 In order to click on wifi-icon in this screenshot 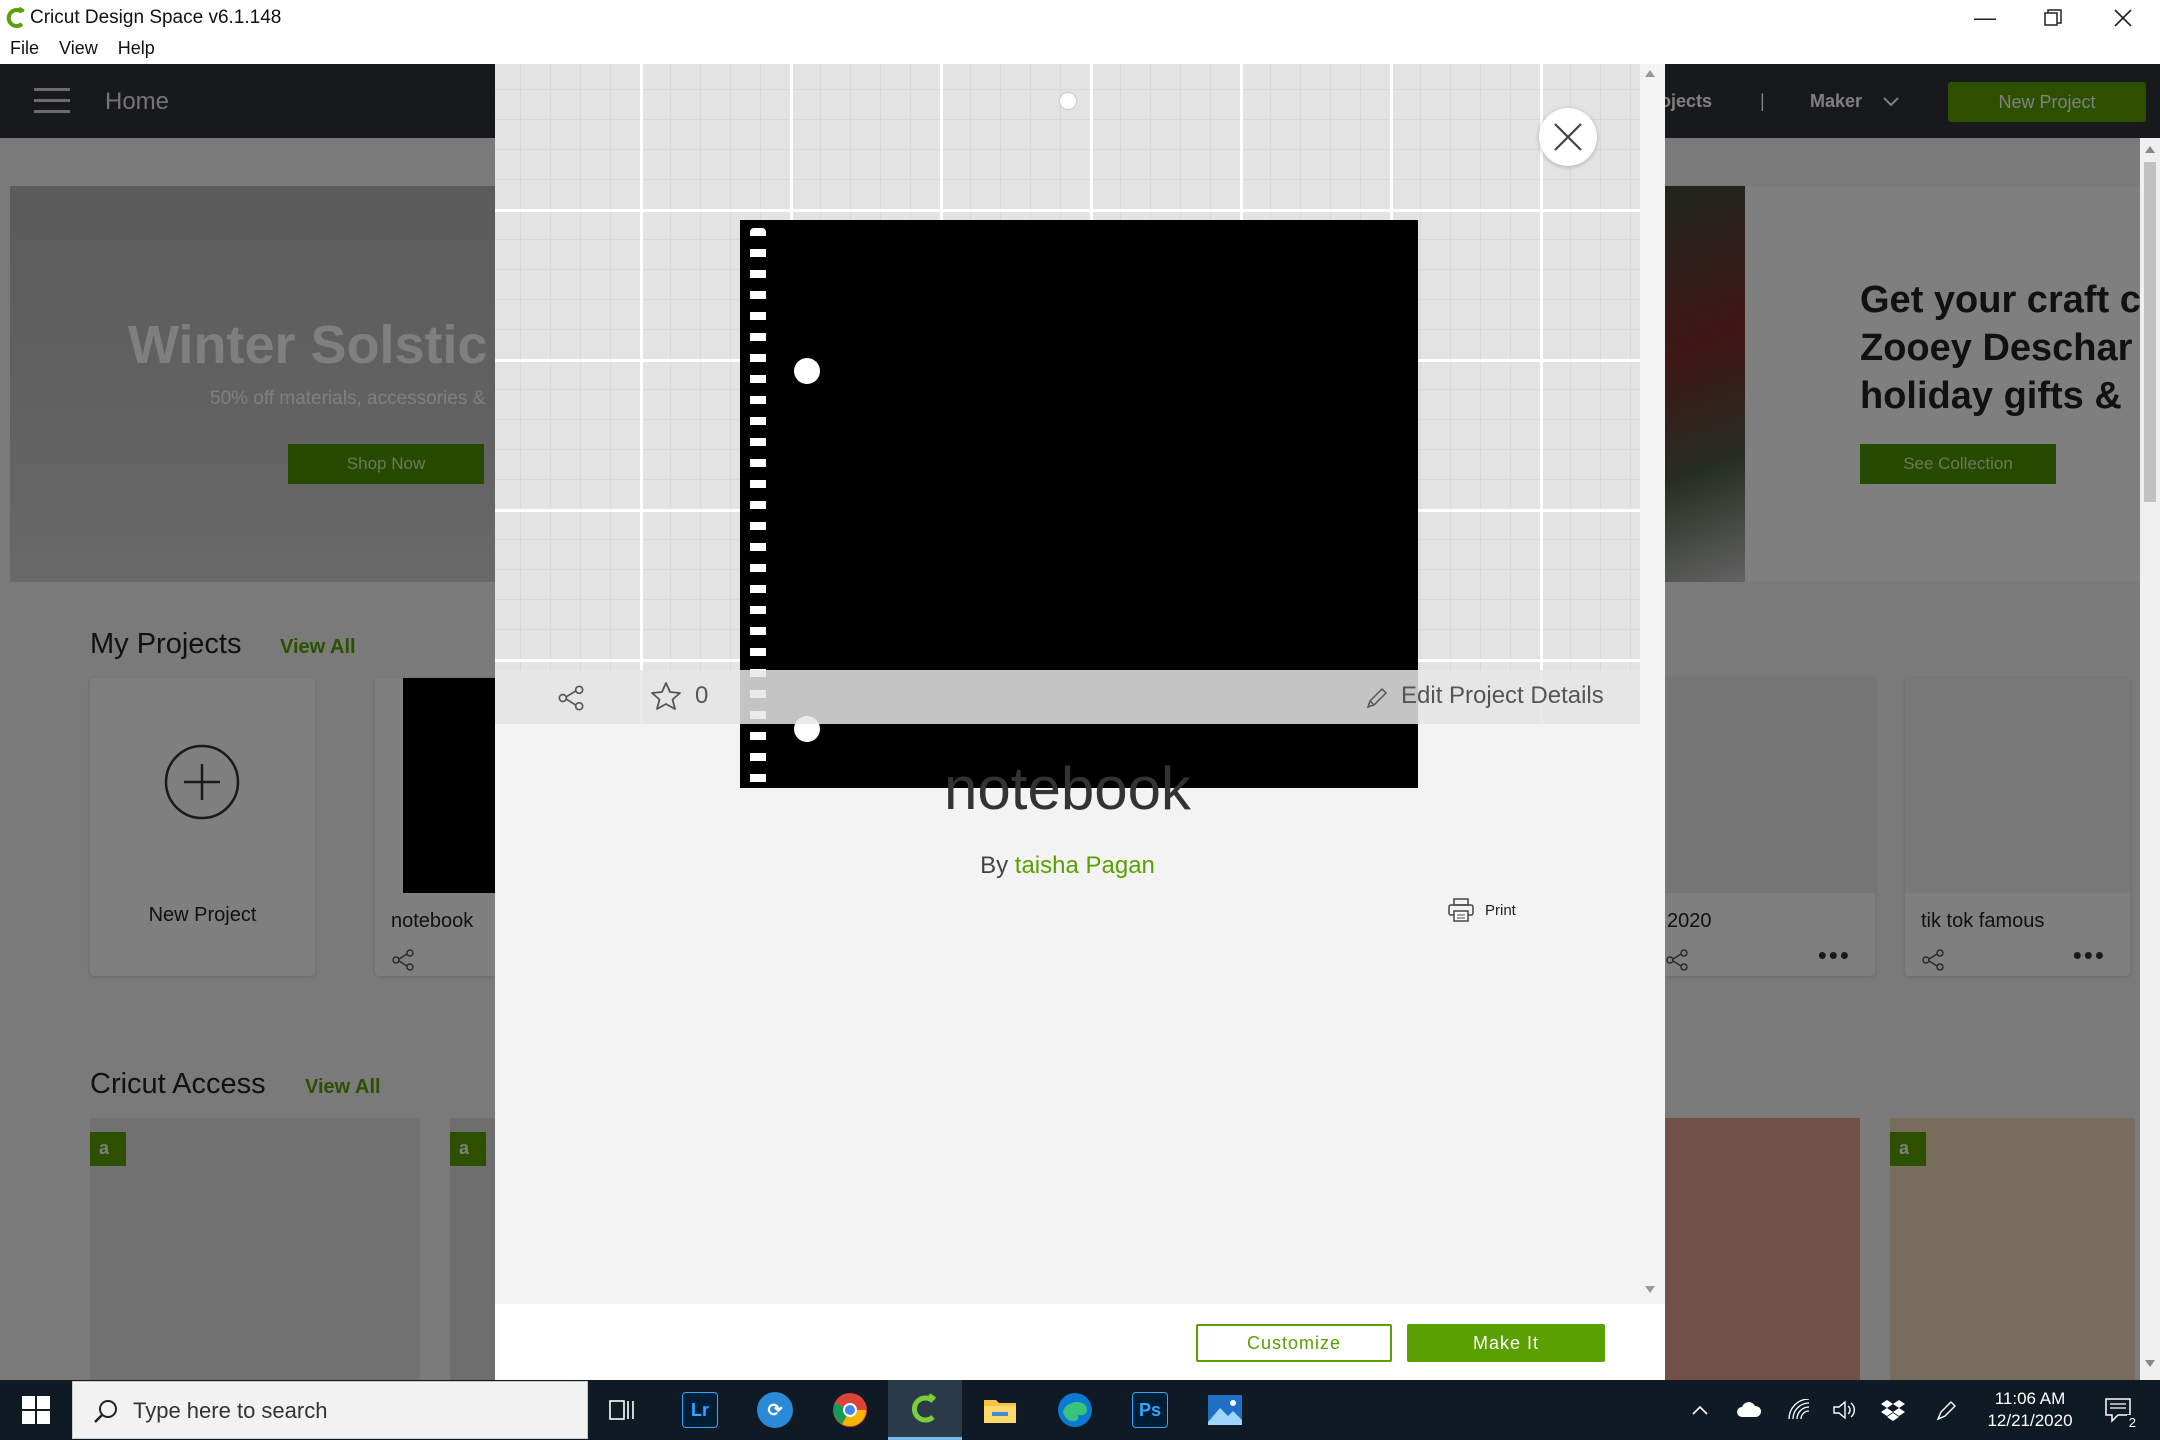, I will do `click(1799, 1409)`.